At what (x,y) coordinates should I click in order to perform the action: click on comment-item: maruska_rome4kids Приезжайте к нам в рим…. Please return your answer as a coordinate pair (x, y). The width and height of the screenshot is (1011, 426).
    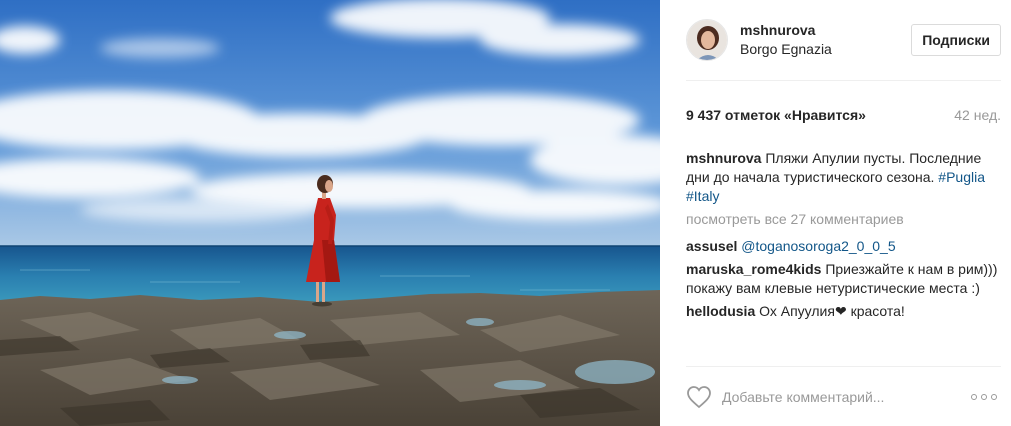
    Looking at the image, I should click on (843, 279).